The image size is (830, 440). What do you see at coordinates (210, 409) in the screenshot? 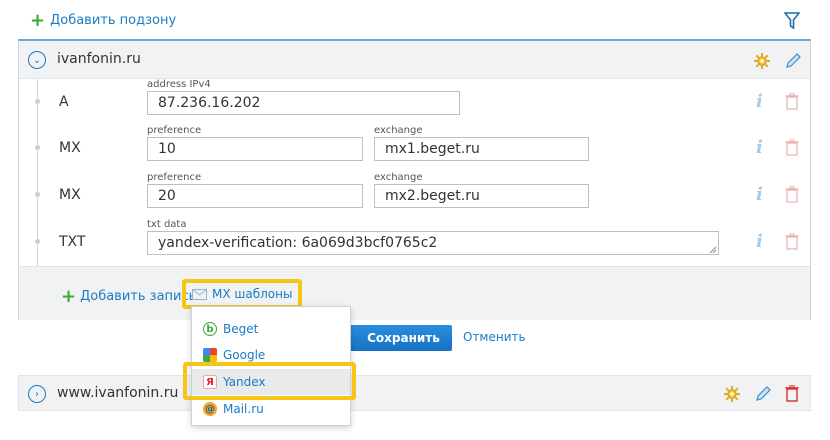
I see `mailru-logo-icon: @` at bounding box center [210, 409].